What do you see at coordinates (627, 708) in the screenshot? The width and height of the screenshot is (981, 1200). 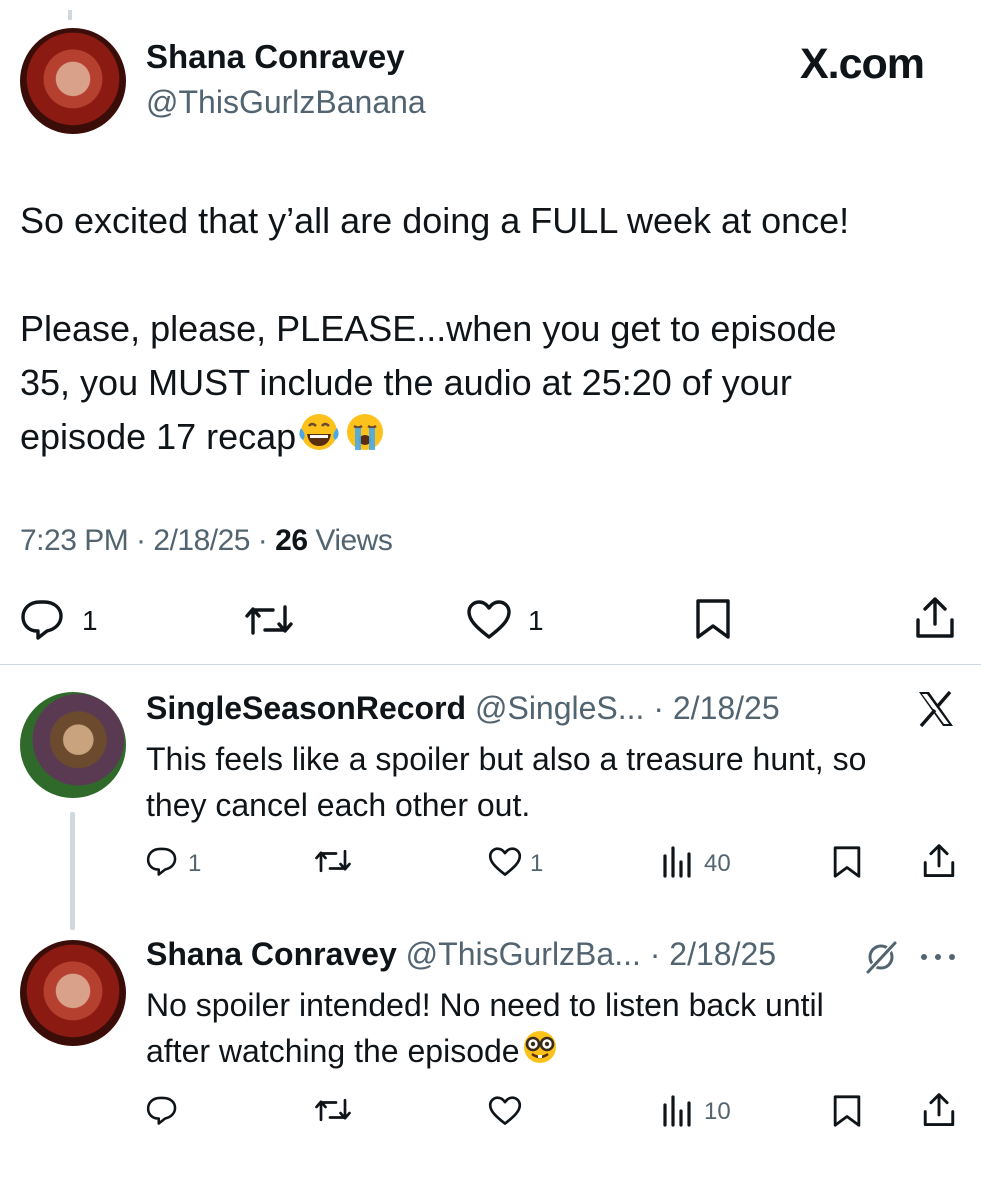 I see `reply-handle-date: @SingleS... · 2/18/25` at bounding box center [627, 708].